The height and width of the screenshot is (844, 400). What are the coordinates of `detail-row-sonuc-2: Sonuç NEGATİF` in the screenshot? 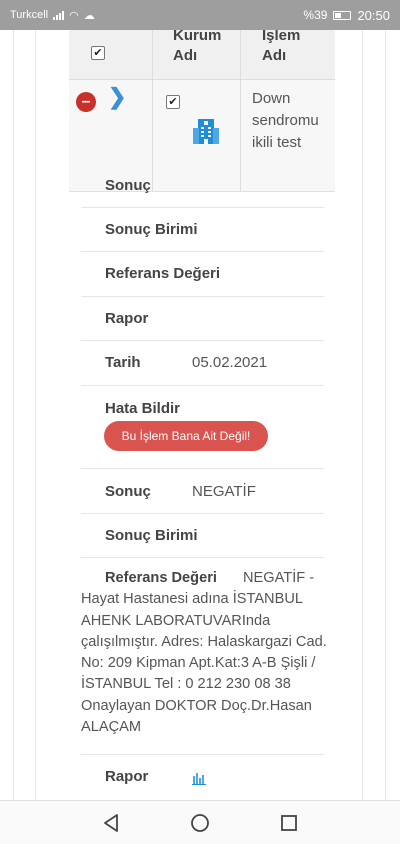 It's located at (202, 491).